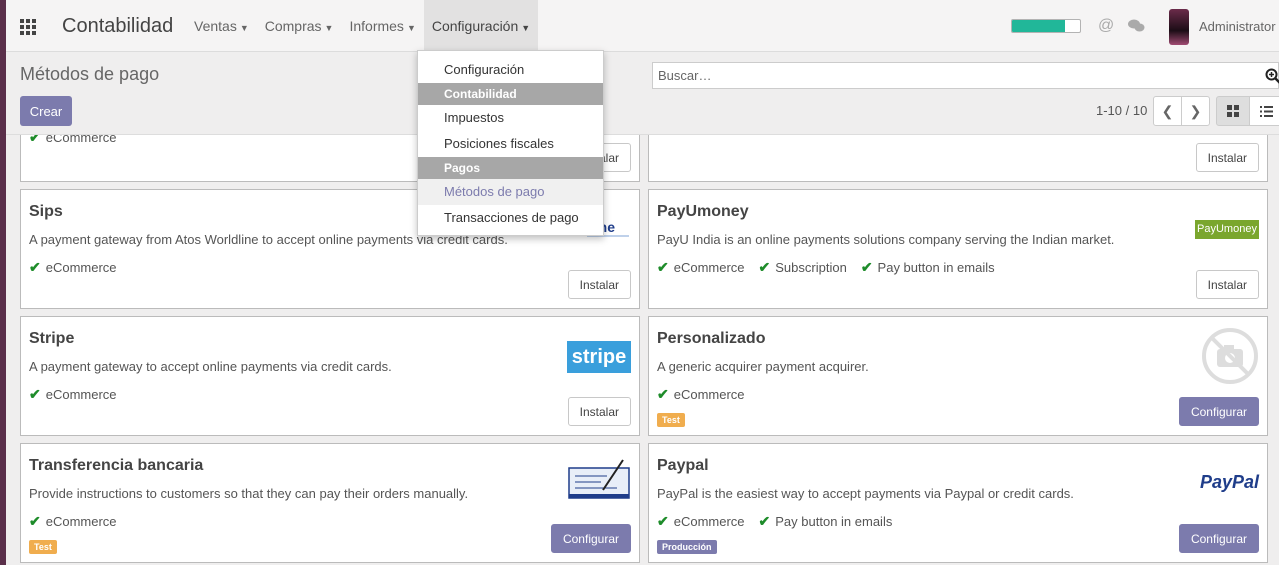  I want to click on app-brand: Contabilidad, so click(118, 26).